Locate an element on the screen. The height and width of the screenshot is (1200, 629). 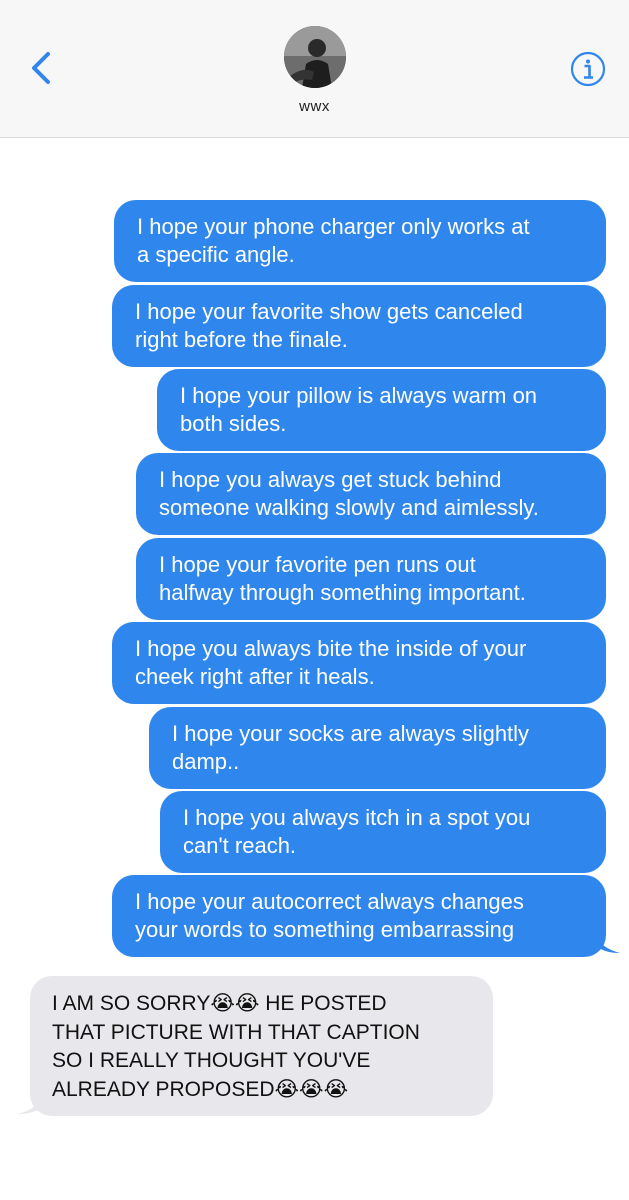
avatar-photo is located at coordinates (315, 57).